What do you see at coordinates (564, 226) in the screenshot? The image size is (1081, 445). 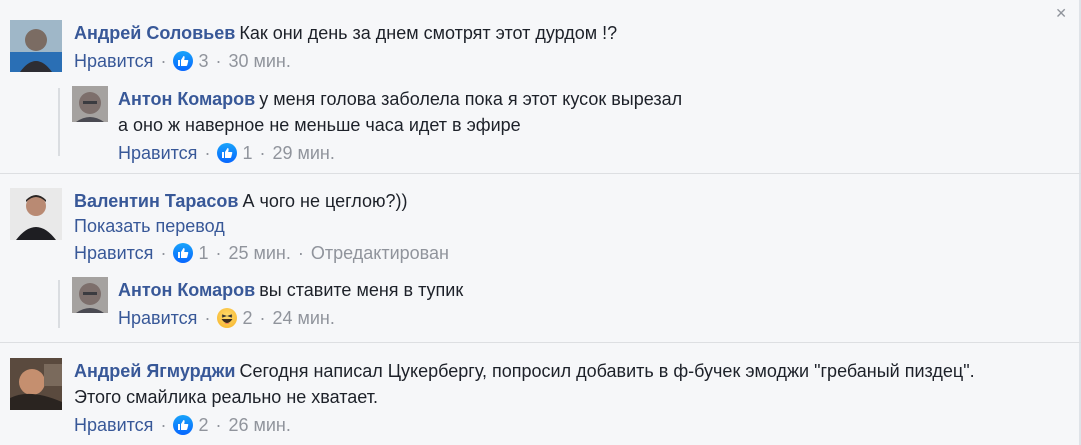 I see `show-translation-link: Показать перевод` at bounding box center [564, 226].